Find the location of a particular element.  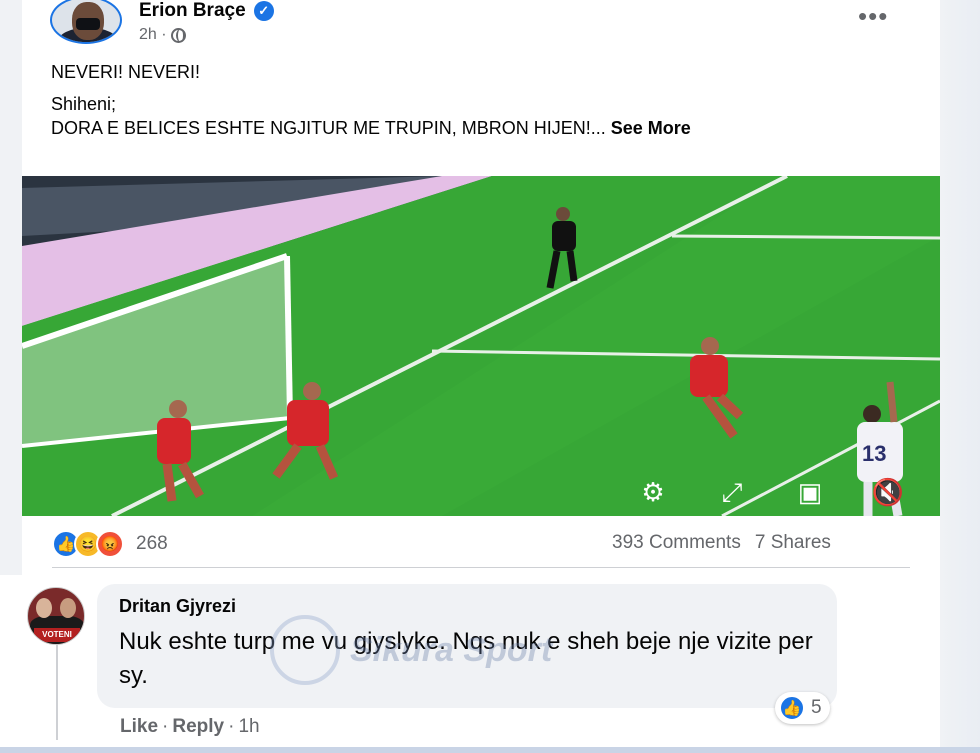

comment-time: 1h is located at coordinates (248, 727).